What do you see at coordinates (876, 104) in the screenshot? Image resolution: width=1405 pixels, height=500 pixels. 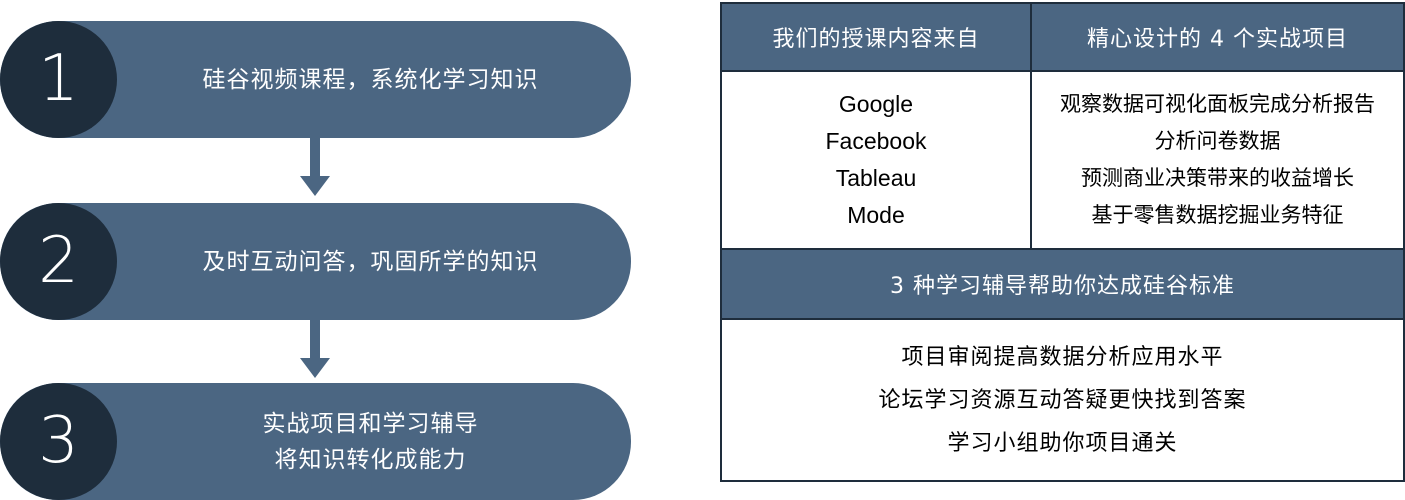 I see `source-item: Google` at bounding box center [876, 104].